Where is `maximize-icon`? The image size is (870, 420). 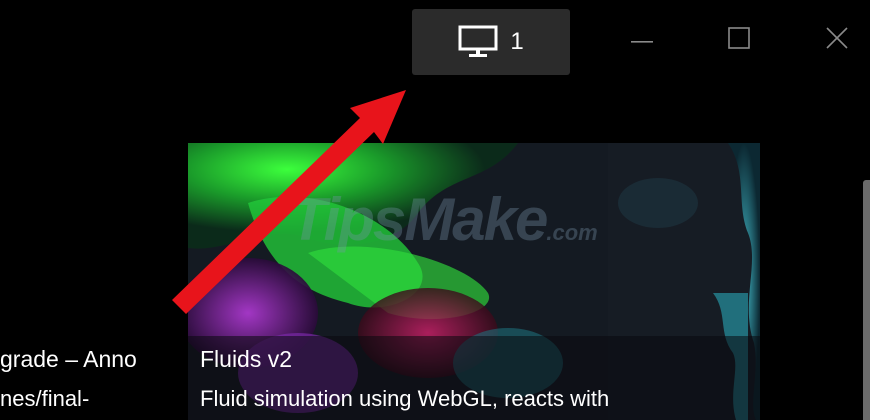 maximize-icon is located at coordinates (739, 40).